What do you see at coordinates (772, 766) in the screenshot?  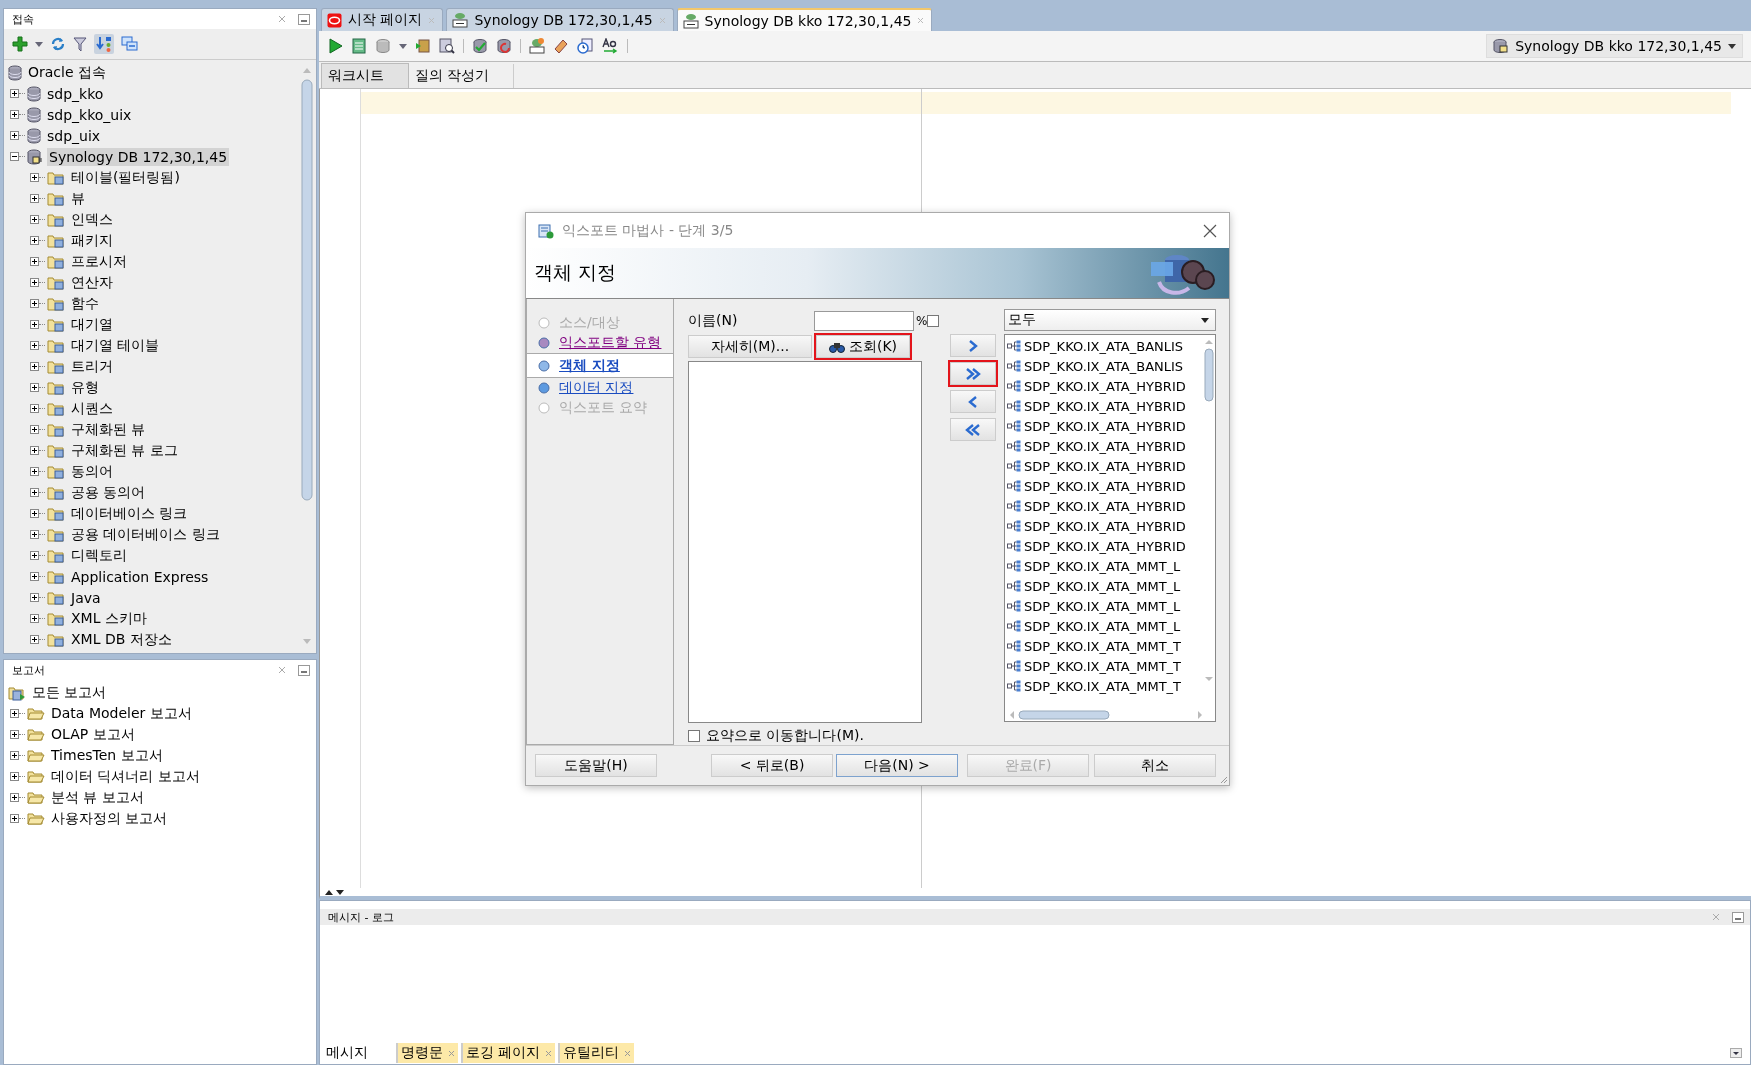 I see `dialog-button: < 뒤로(B)` at bounding box center [772, 766].